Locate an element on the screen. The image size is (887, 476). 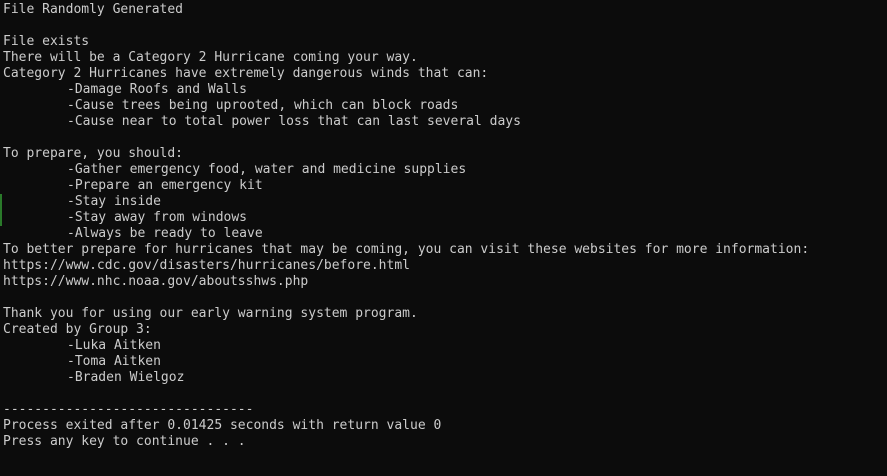
console-line: File exists is located at coordinates (46, 41).